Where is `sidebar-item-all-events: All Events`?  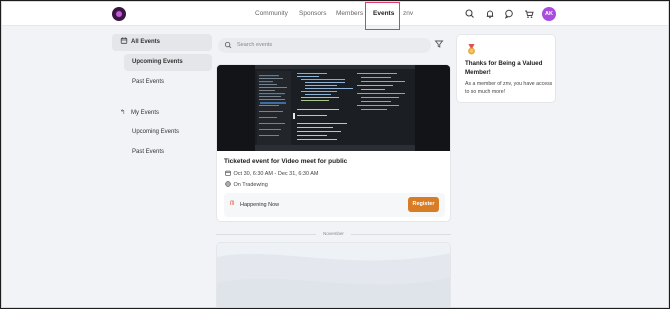 sidebar-item-all-events: All Events is located at coordinates (162, 42).